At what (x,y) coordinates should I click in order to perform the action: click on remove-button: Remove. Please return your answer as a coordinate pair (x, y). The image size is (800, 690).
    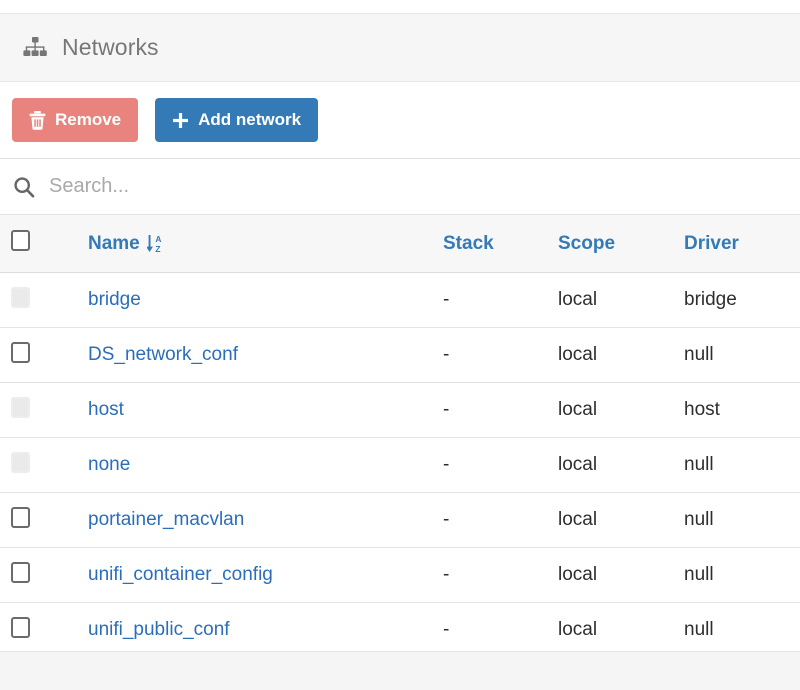
    Looking at the image, I should click on (75, 120).